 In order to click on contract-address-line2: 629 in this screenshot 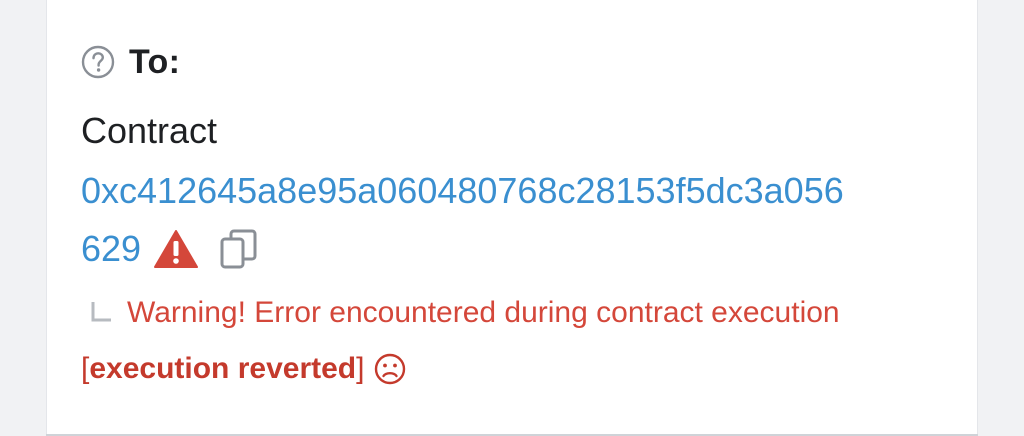, I will do `click(170, 249)`.